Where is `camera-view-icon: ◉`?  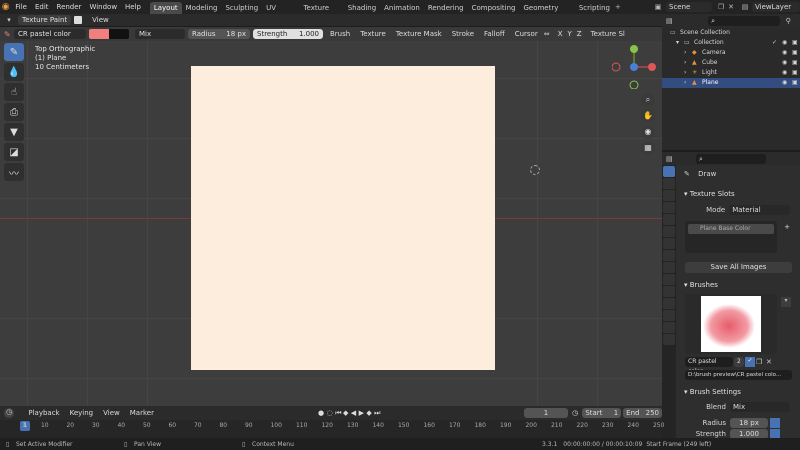
camera-view-icon: ◉ is located at coordinates (648, 132).